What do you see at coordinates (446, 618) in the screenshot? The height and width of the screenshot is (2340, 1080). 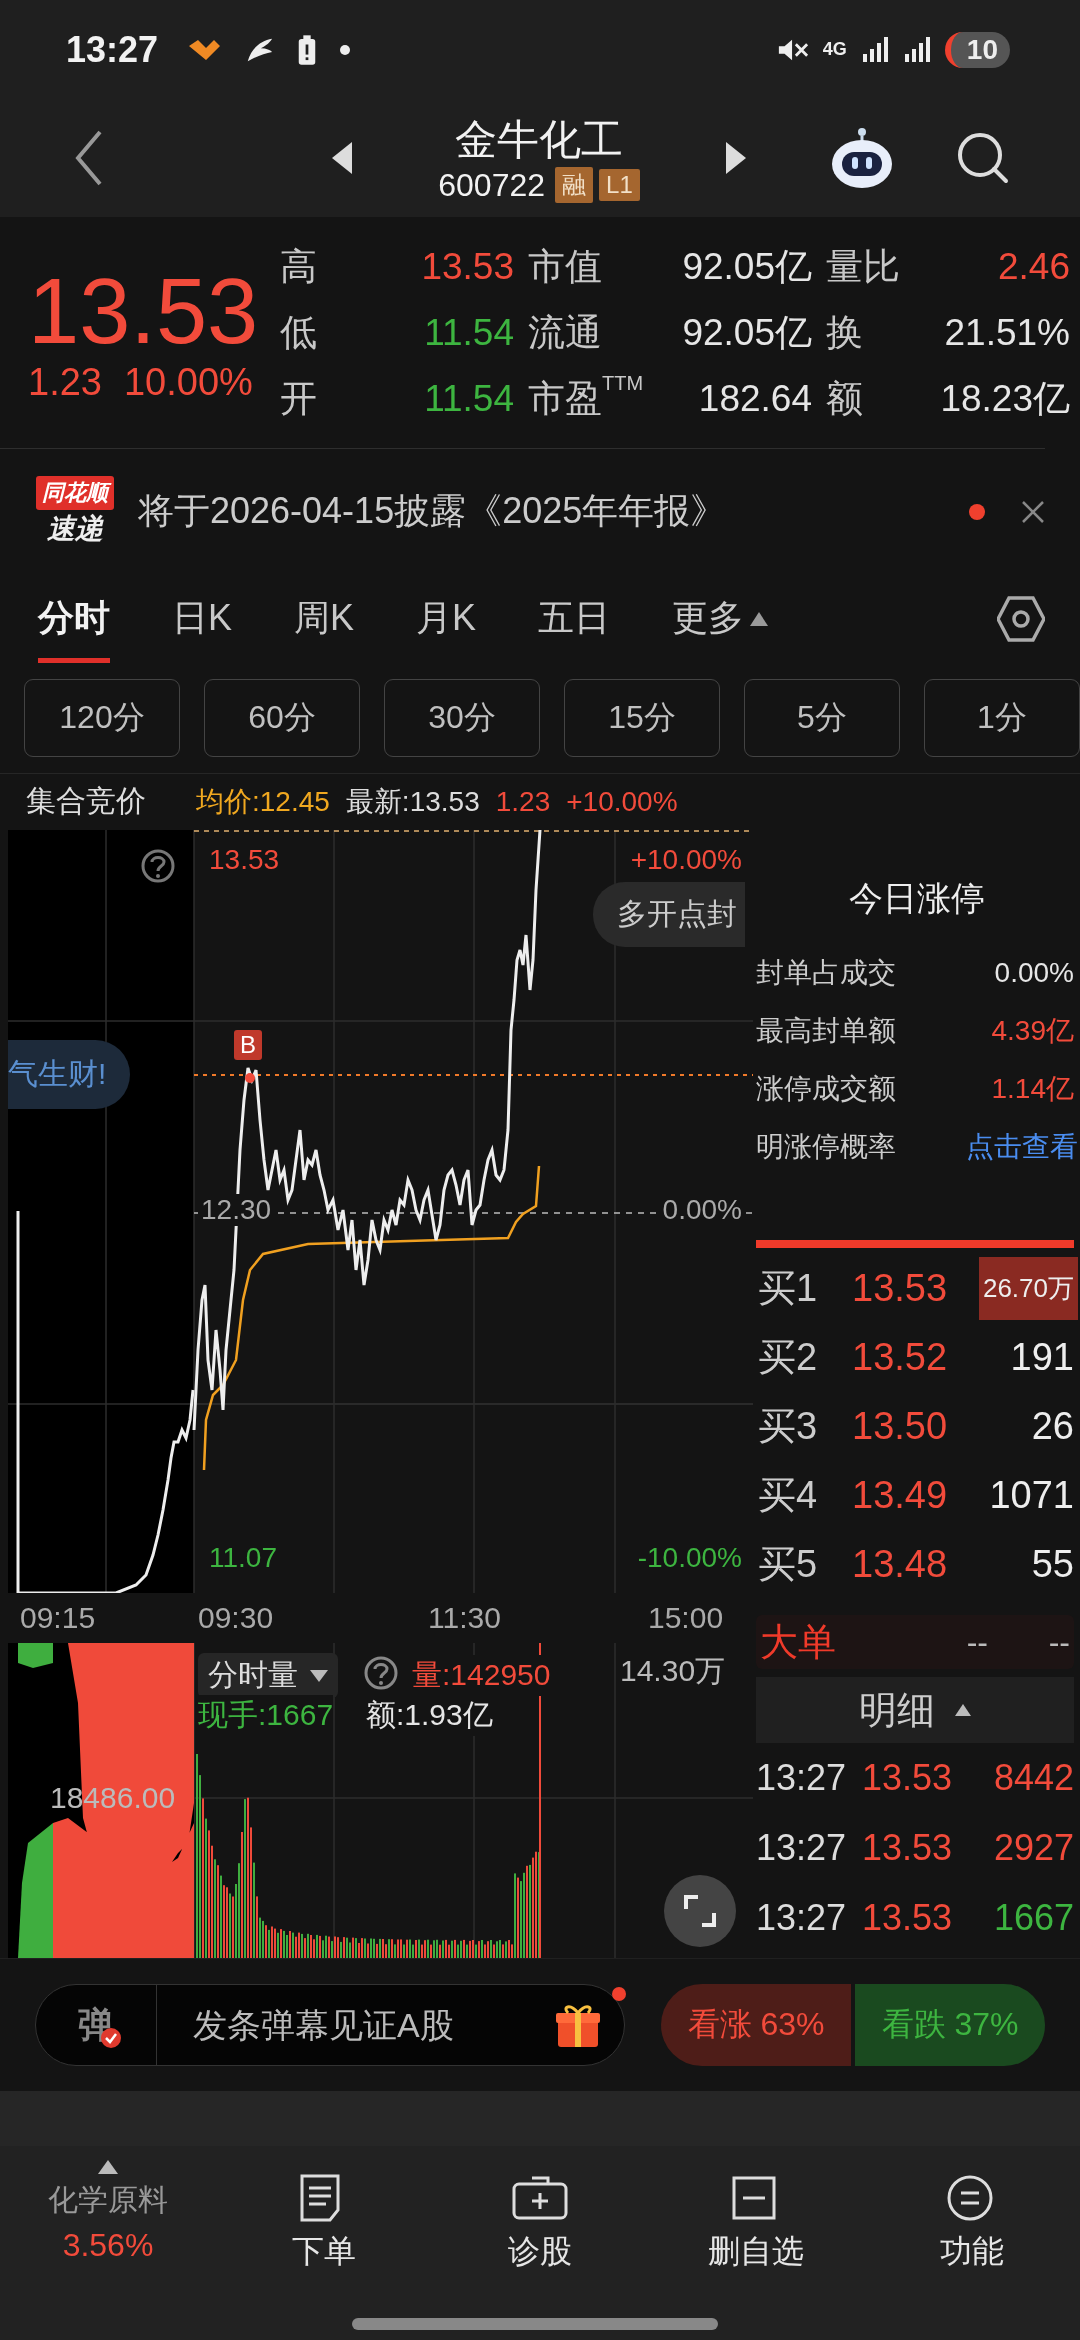 I see `chart-tab: 月K` at bounding box center [446, 618].